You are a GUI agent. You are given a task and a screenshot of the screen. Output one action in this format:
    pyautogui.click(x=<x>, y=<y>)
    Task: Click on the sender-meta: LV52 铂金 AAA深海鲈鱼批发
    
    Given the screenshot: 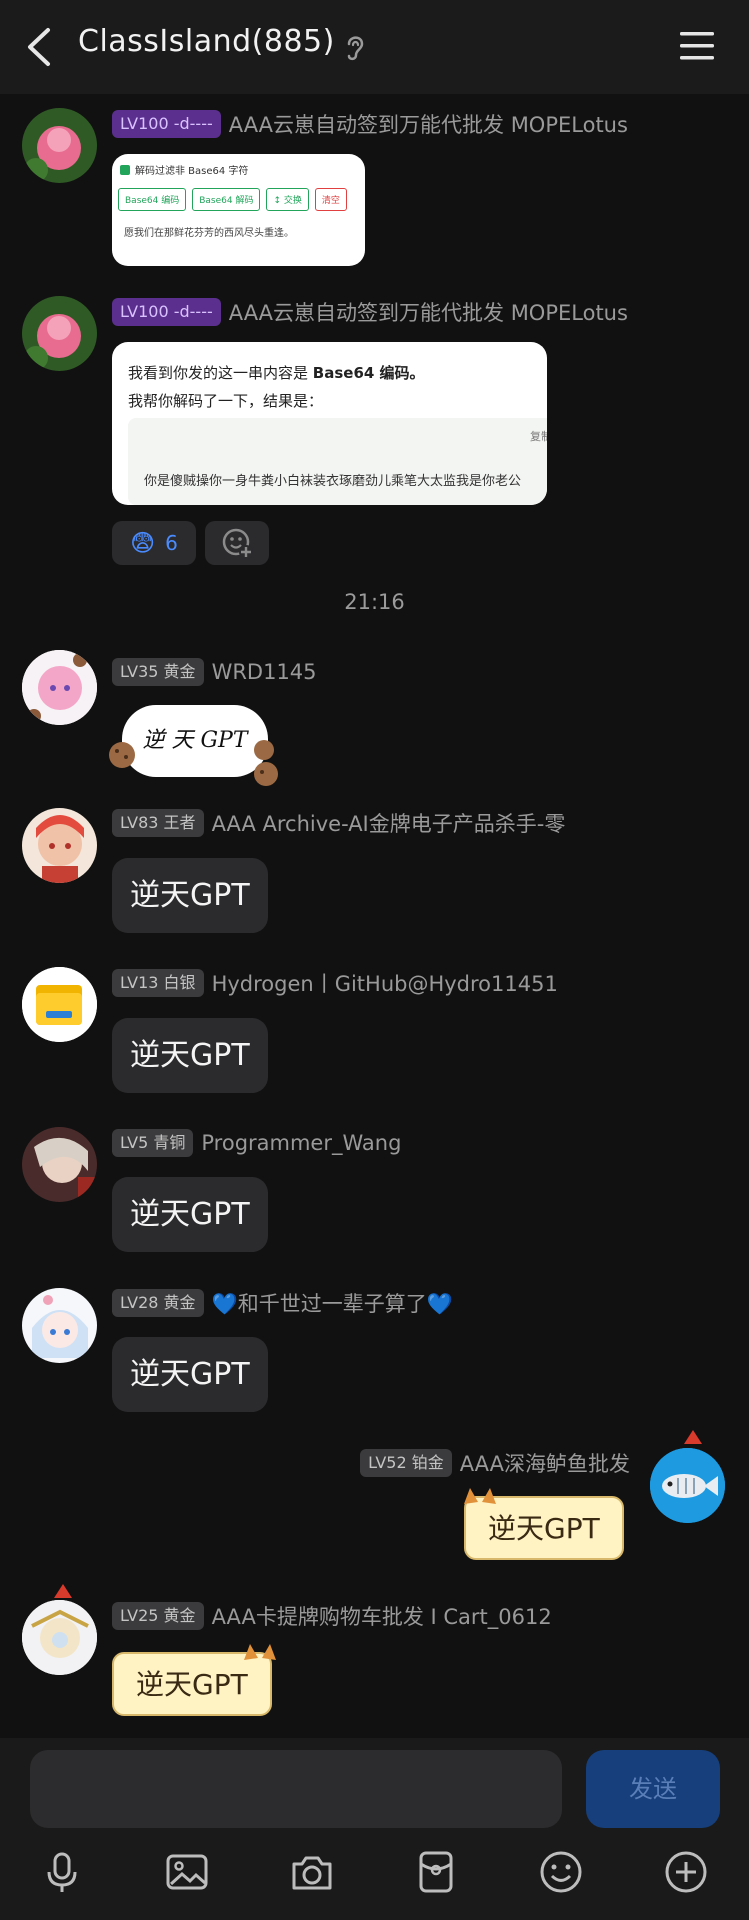 What is the action you would take?
    pyautogui.click(x=495, y=1463)
    